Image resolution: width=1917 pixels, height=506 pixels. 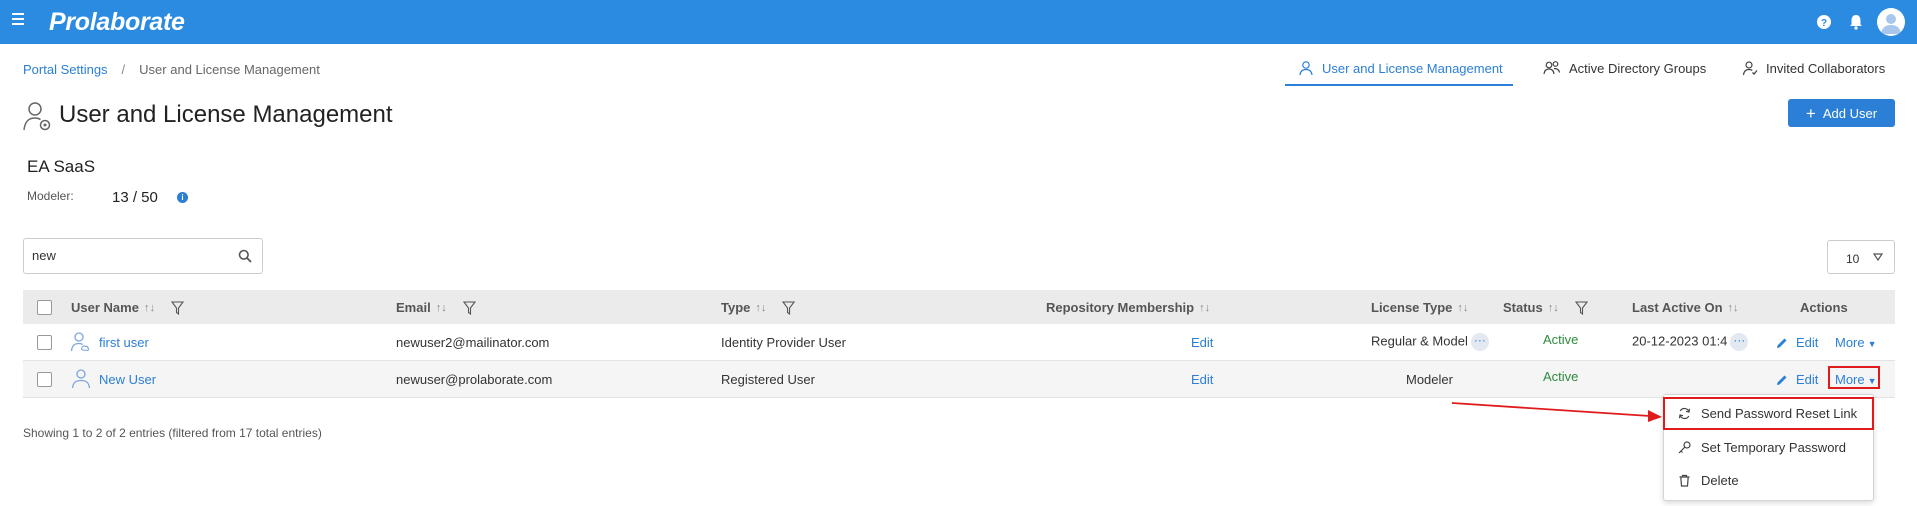 What do you see at coordinates (1638, 68) in the screenshot?
I see `tab-label: Active Directory Groups` at bounding box center [1638, 68].